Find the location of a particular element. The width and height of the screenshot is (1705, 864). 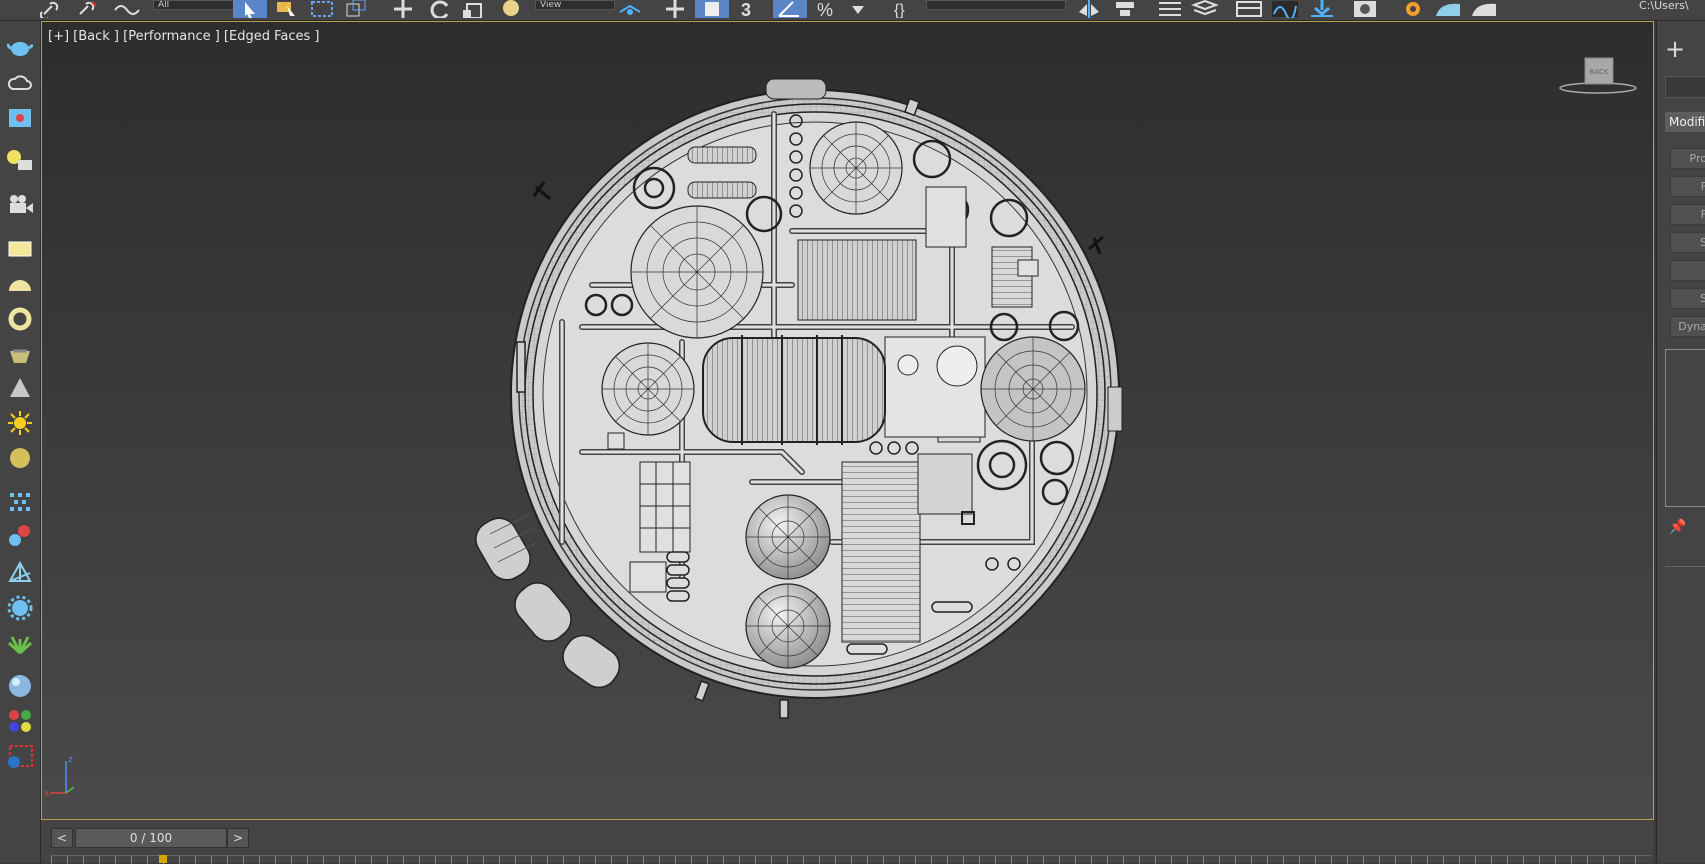

material-editor-icon is located at coordinates (1365, 9).